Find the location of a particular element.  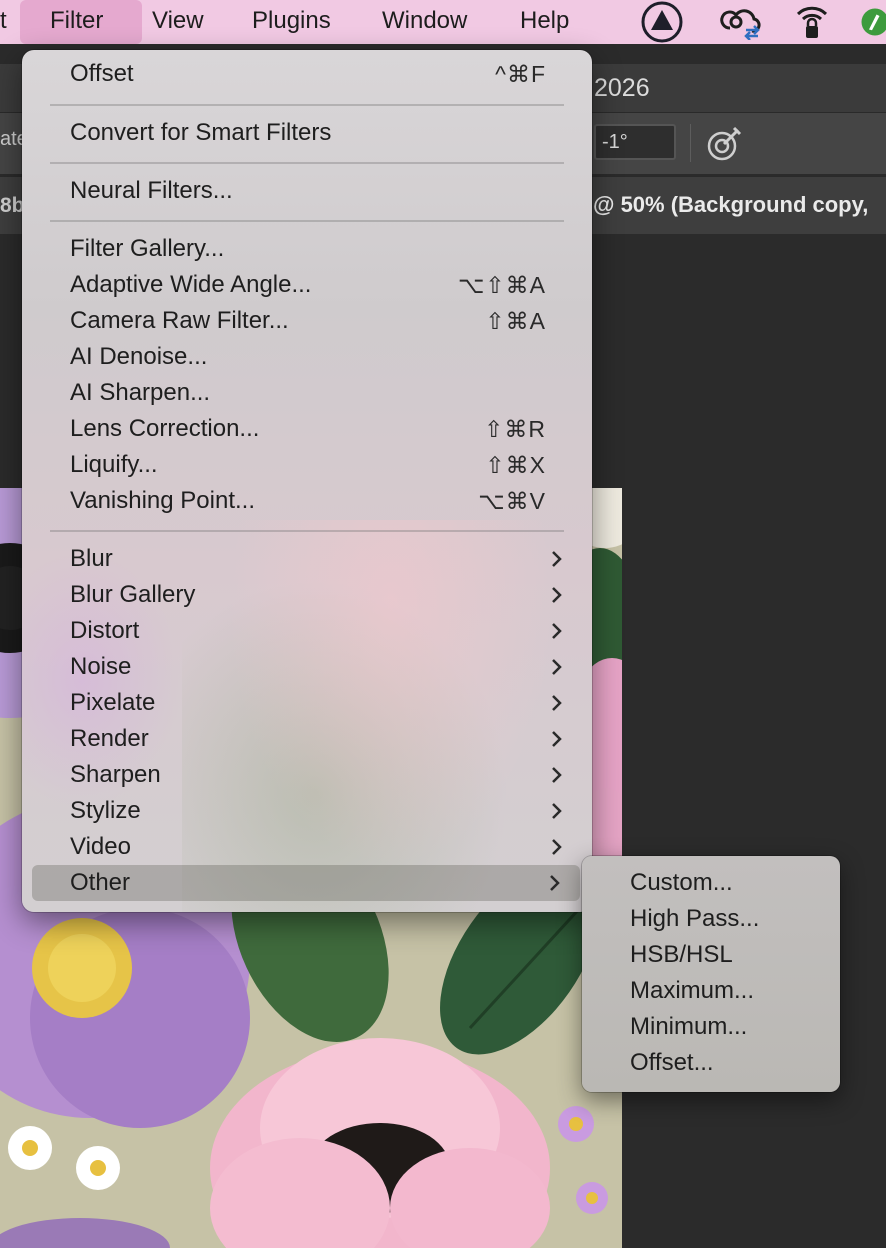

menu-item-blur: Blur is located at coordinates (307, 559).